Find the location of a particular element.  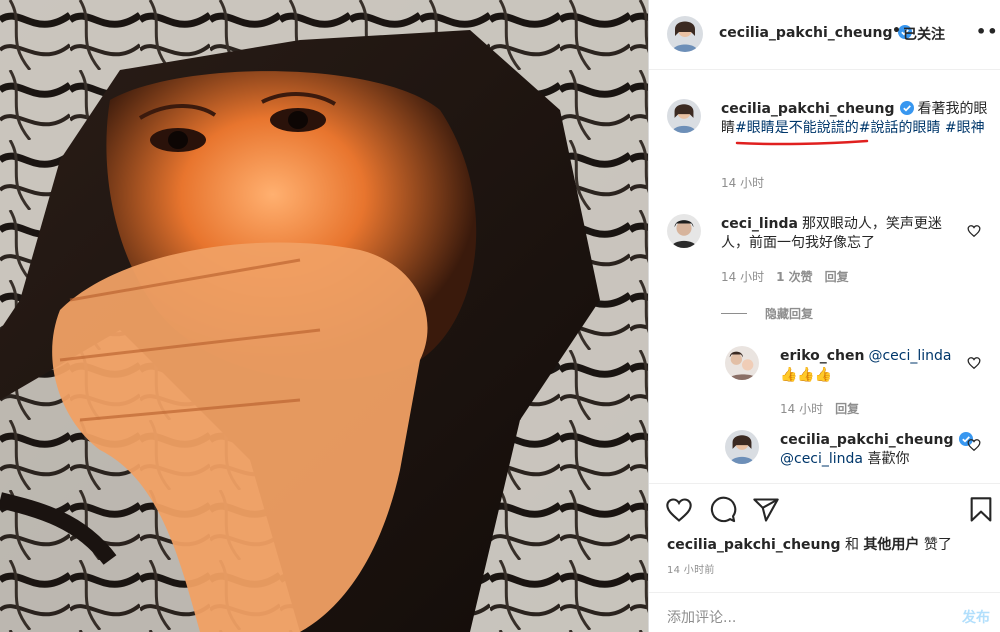

hide-replies-line is located at coordinates (734, 313).